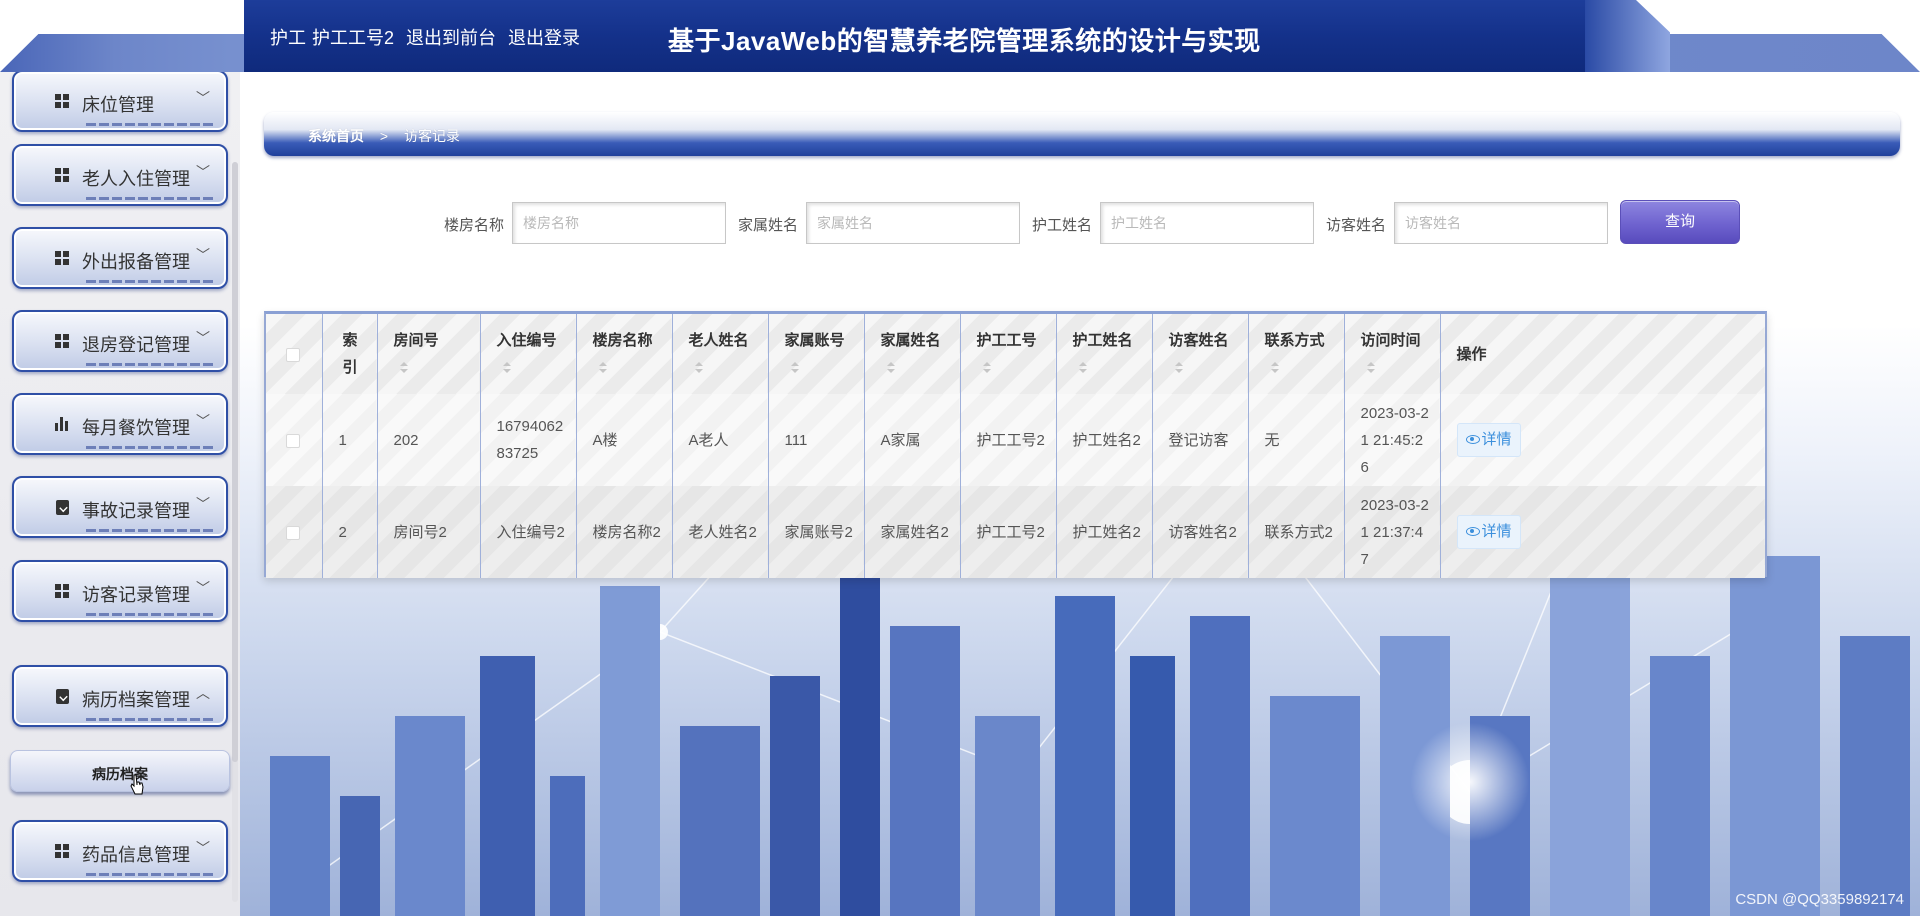 Image resolution: width=1920 pixels, height=916 pixels. What do you see at coordinates (1296, 354) in the screenshot?
I see `column-header-contact: 联系方式` at bounding box center [1296, 354].